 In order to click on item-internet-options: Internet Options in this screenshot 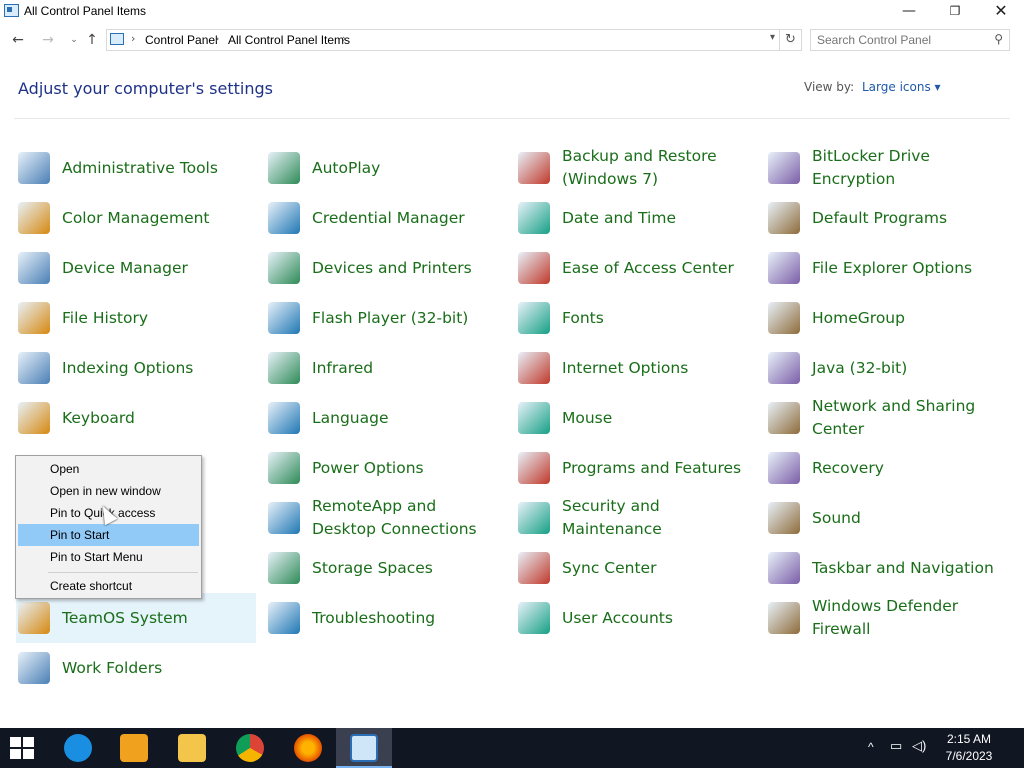, I will do `click(636, 368)`.